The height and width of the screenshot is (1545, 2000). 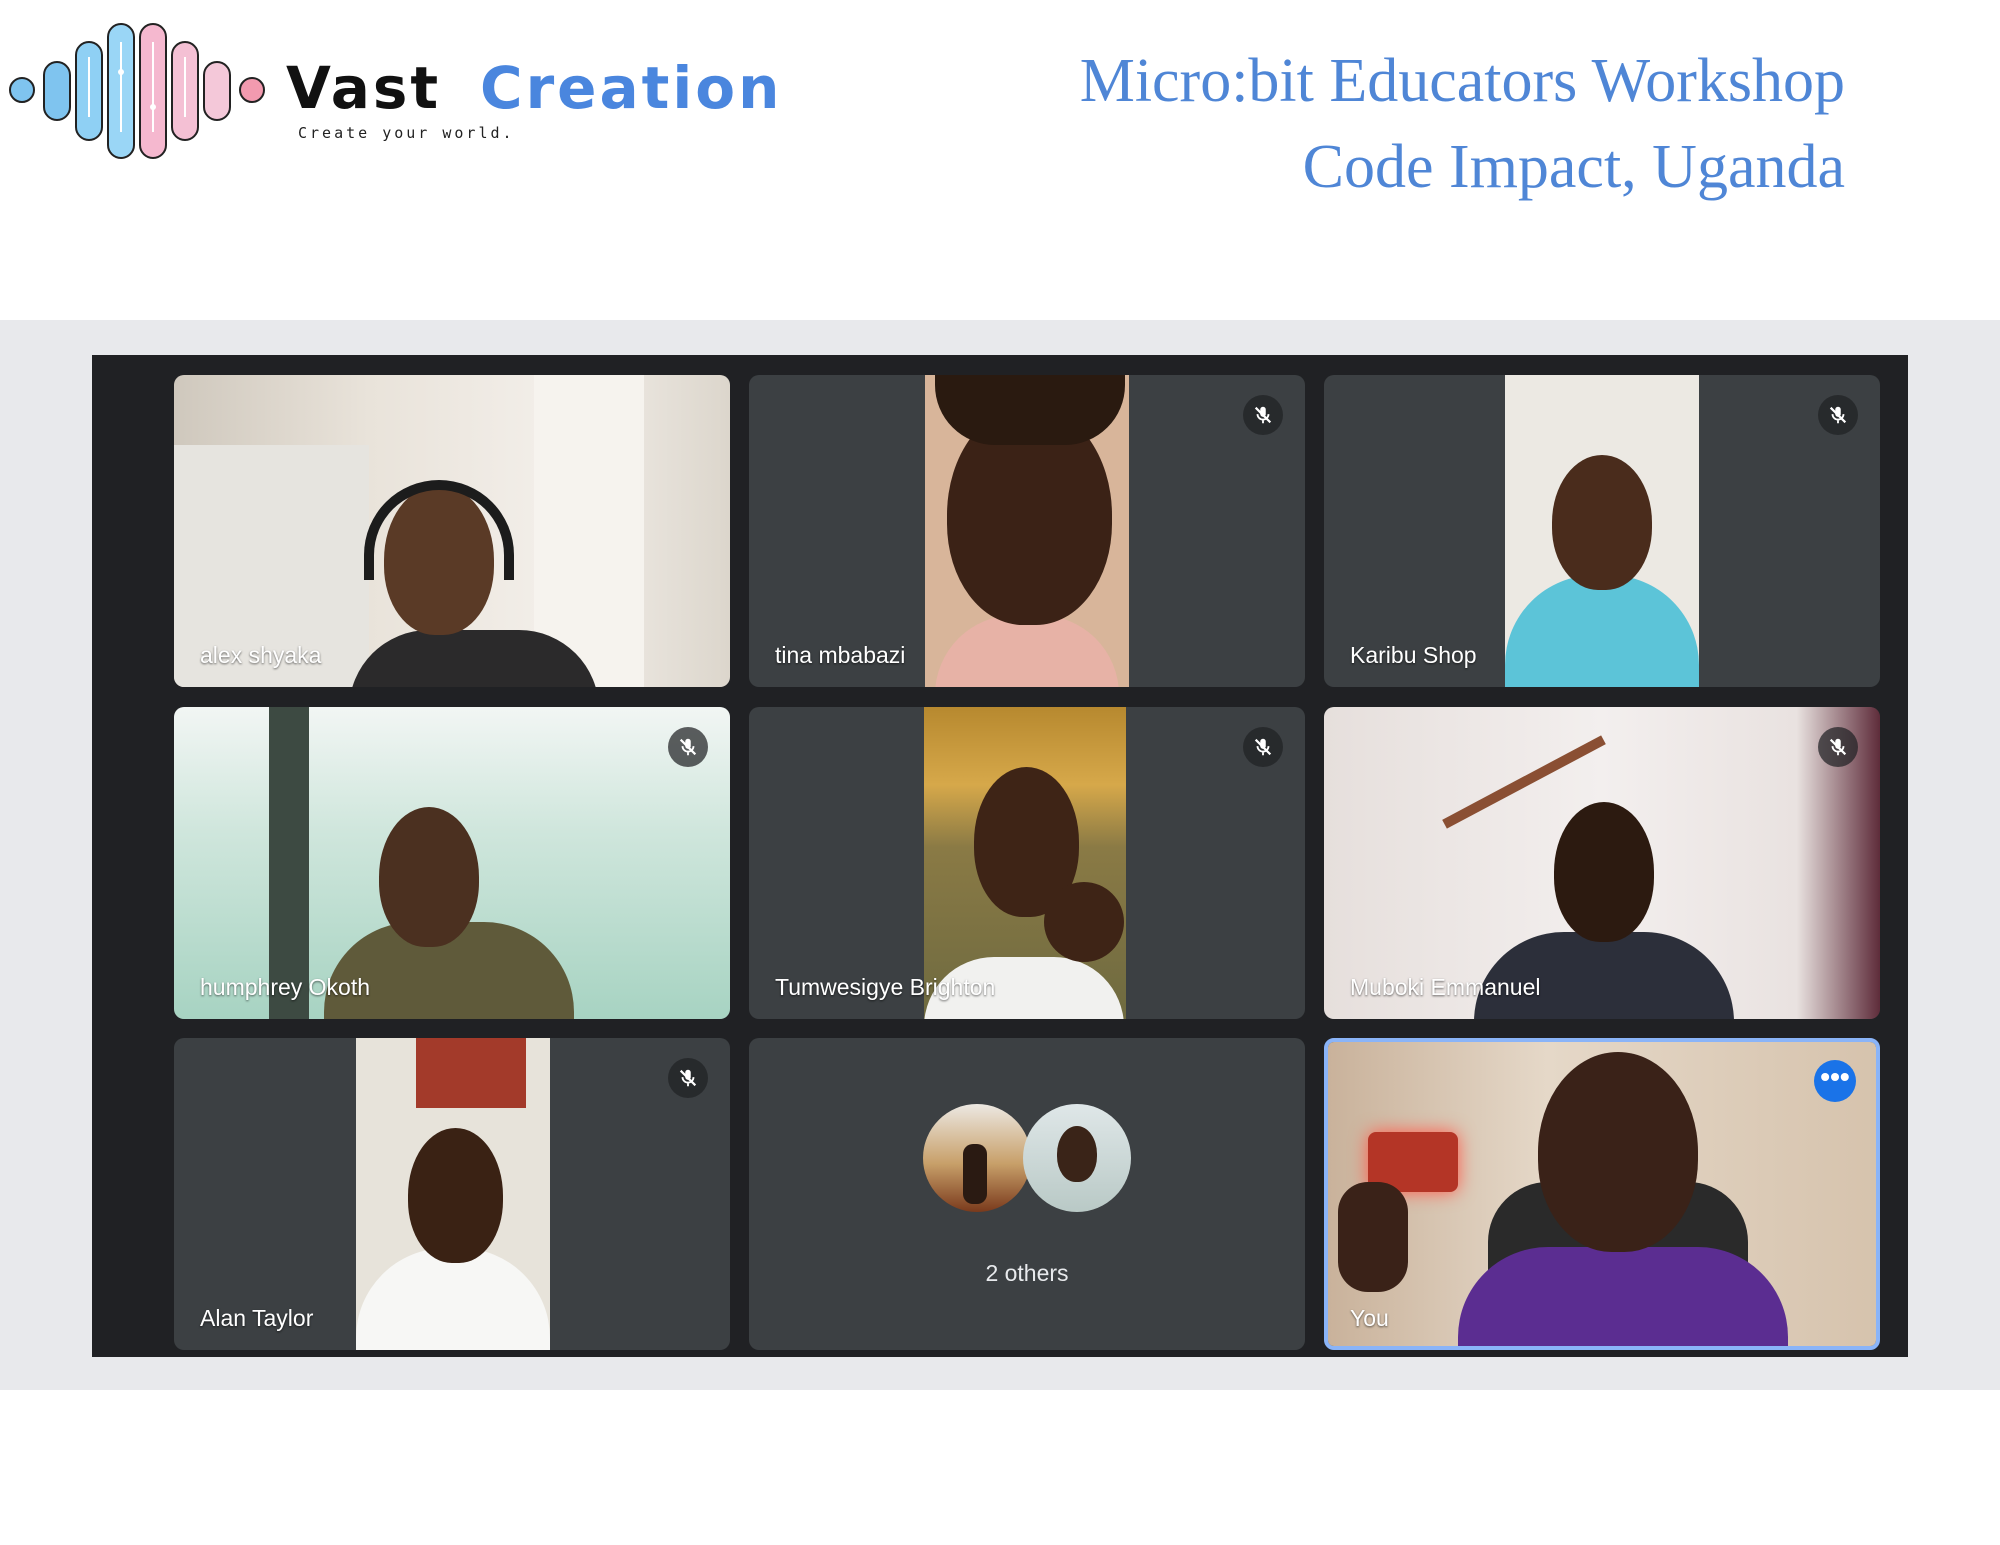 What do you see at coordinates (285, 987) in the screenshot?
I see `participant-name: humphrey Okoth` at bounding box center [285, 987].